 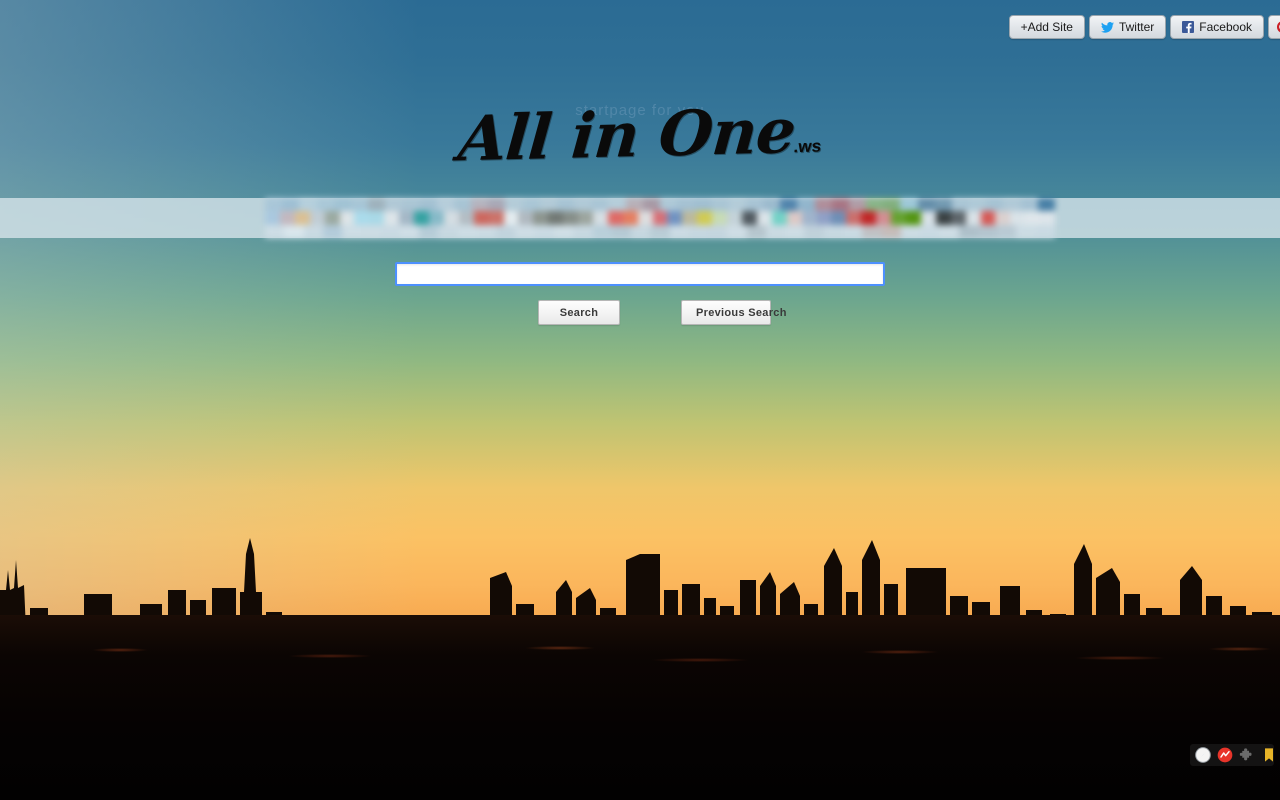 I want to click on record-icon, so click(x=1225, y=755).